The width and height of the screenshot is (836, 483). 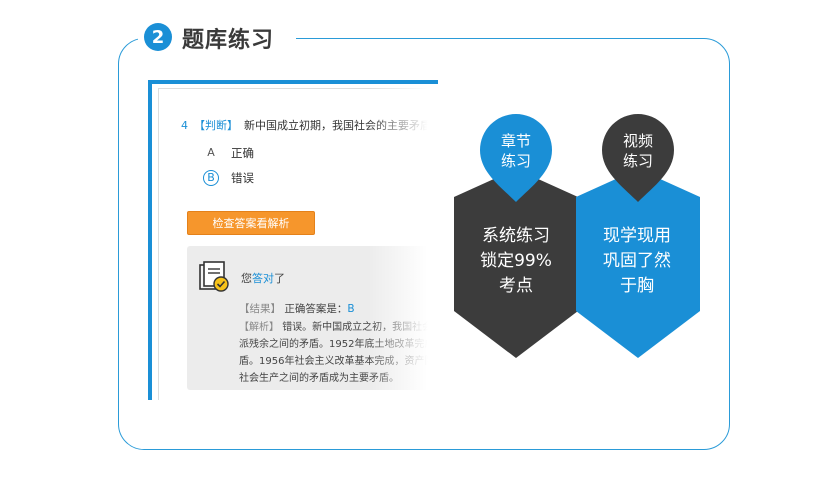 I want to click on option-b-letter-selected: B, so click(x=211, y=178).